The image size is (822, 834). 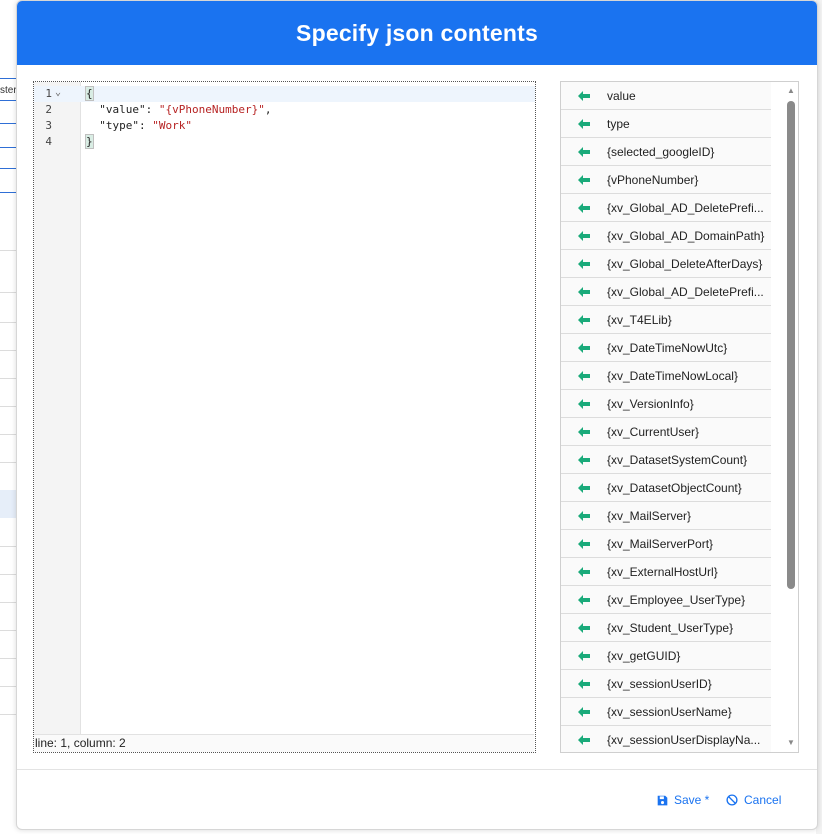 What do you see at coordinates (672, 375) in the screenshot?
I see `variable-label: {xv_DateTimeNowLocal}` at bounding box center [672, 375].